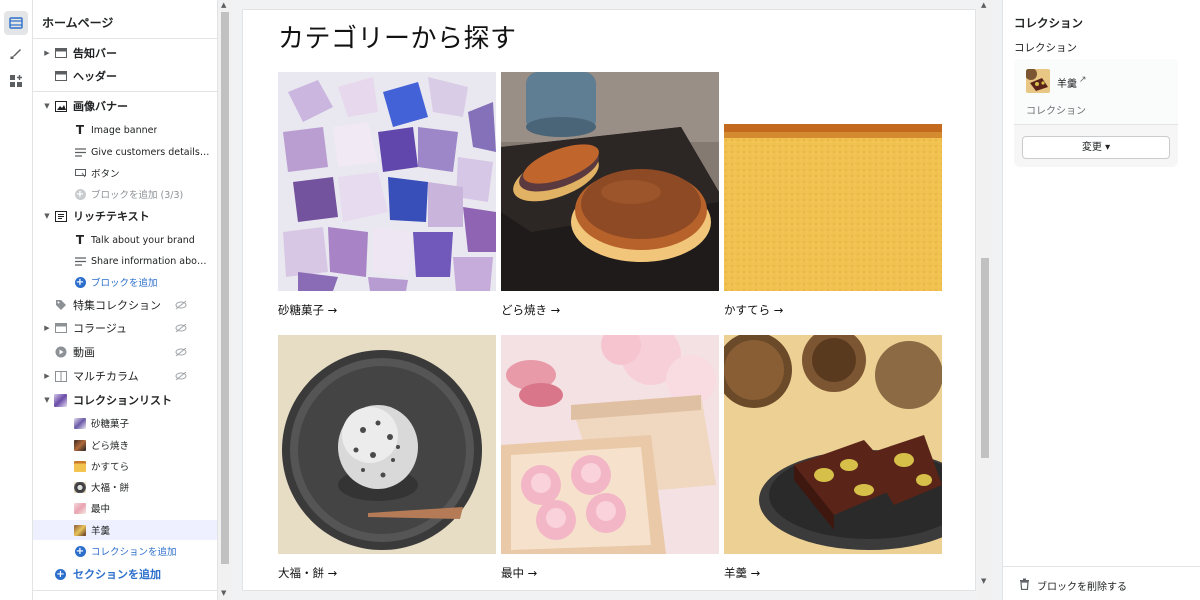 The width and height of the screenshot is (1200, 600). I want to click on editor-icon-rail, so click(16, 300).